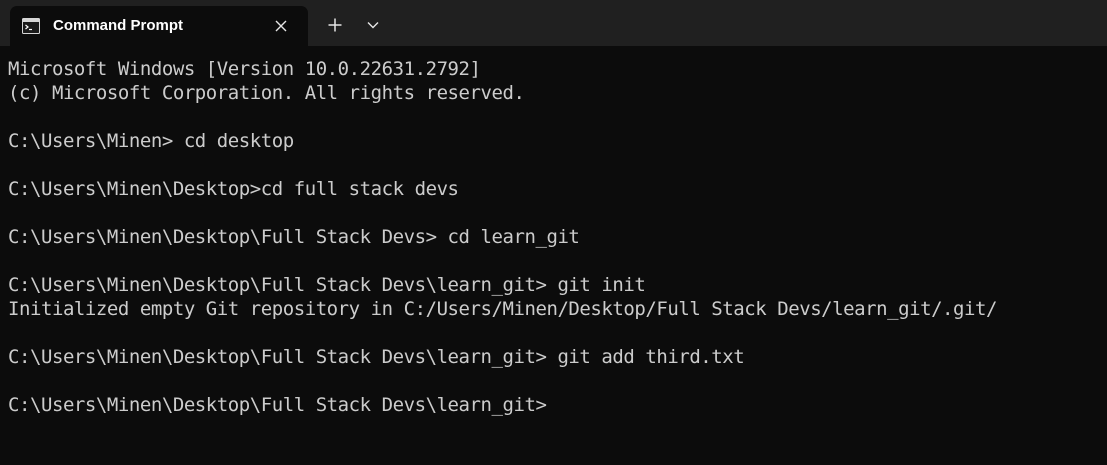  What do you see at coordinates (118, 25) in the screenshot?
I see `tab-title: Command Prompt` at bounding box center [118, 25].